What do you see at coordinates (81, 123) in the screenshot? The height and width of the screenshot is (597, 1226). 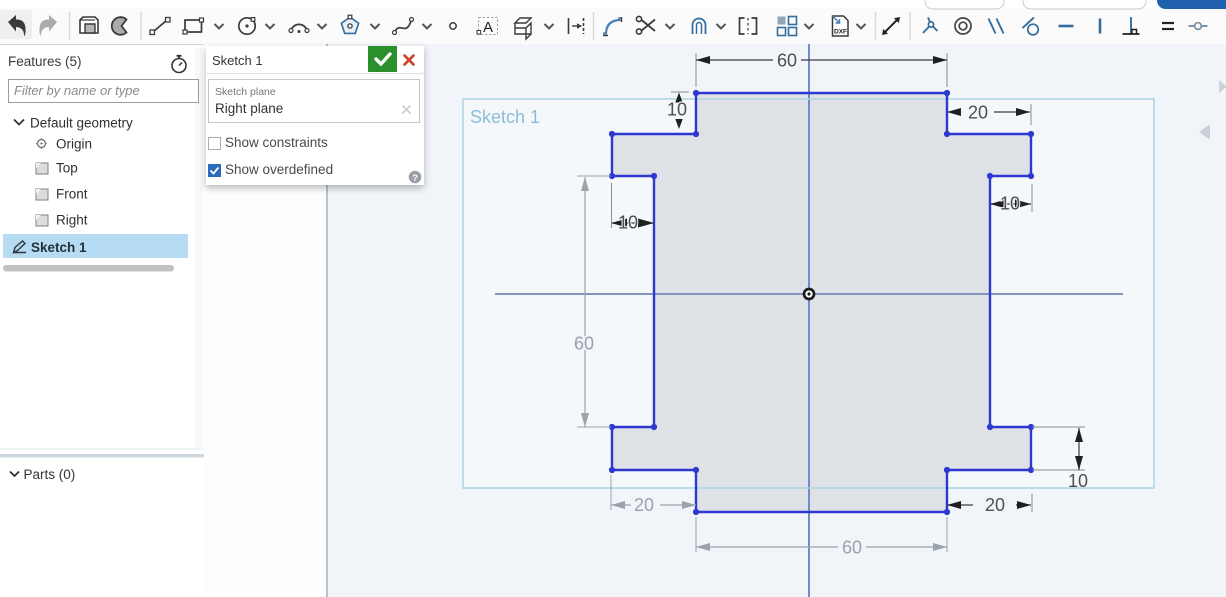 I see `svg-text: Default geometry` at bounding box center [81, 123].